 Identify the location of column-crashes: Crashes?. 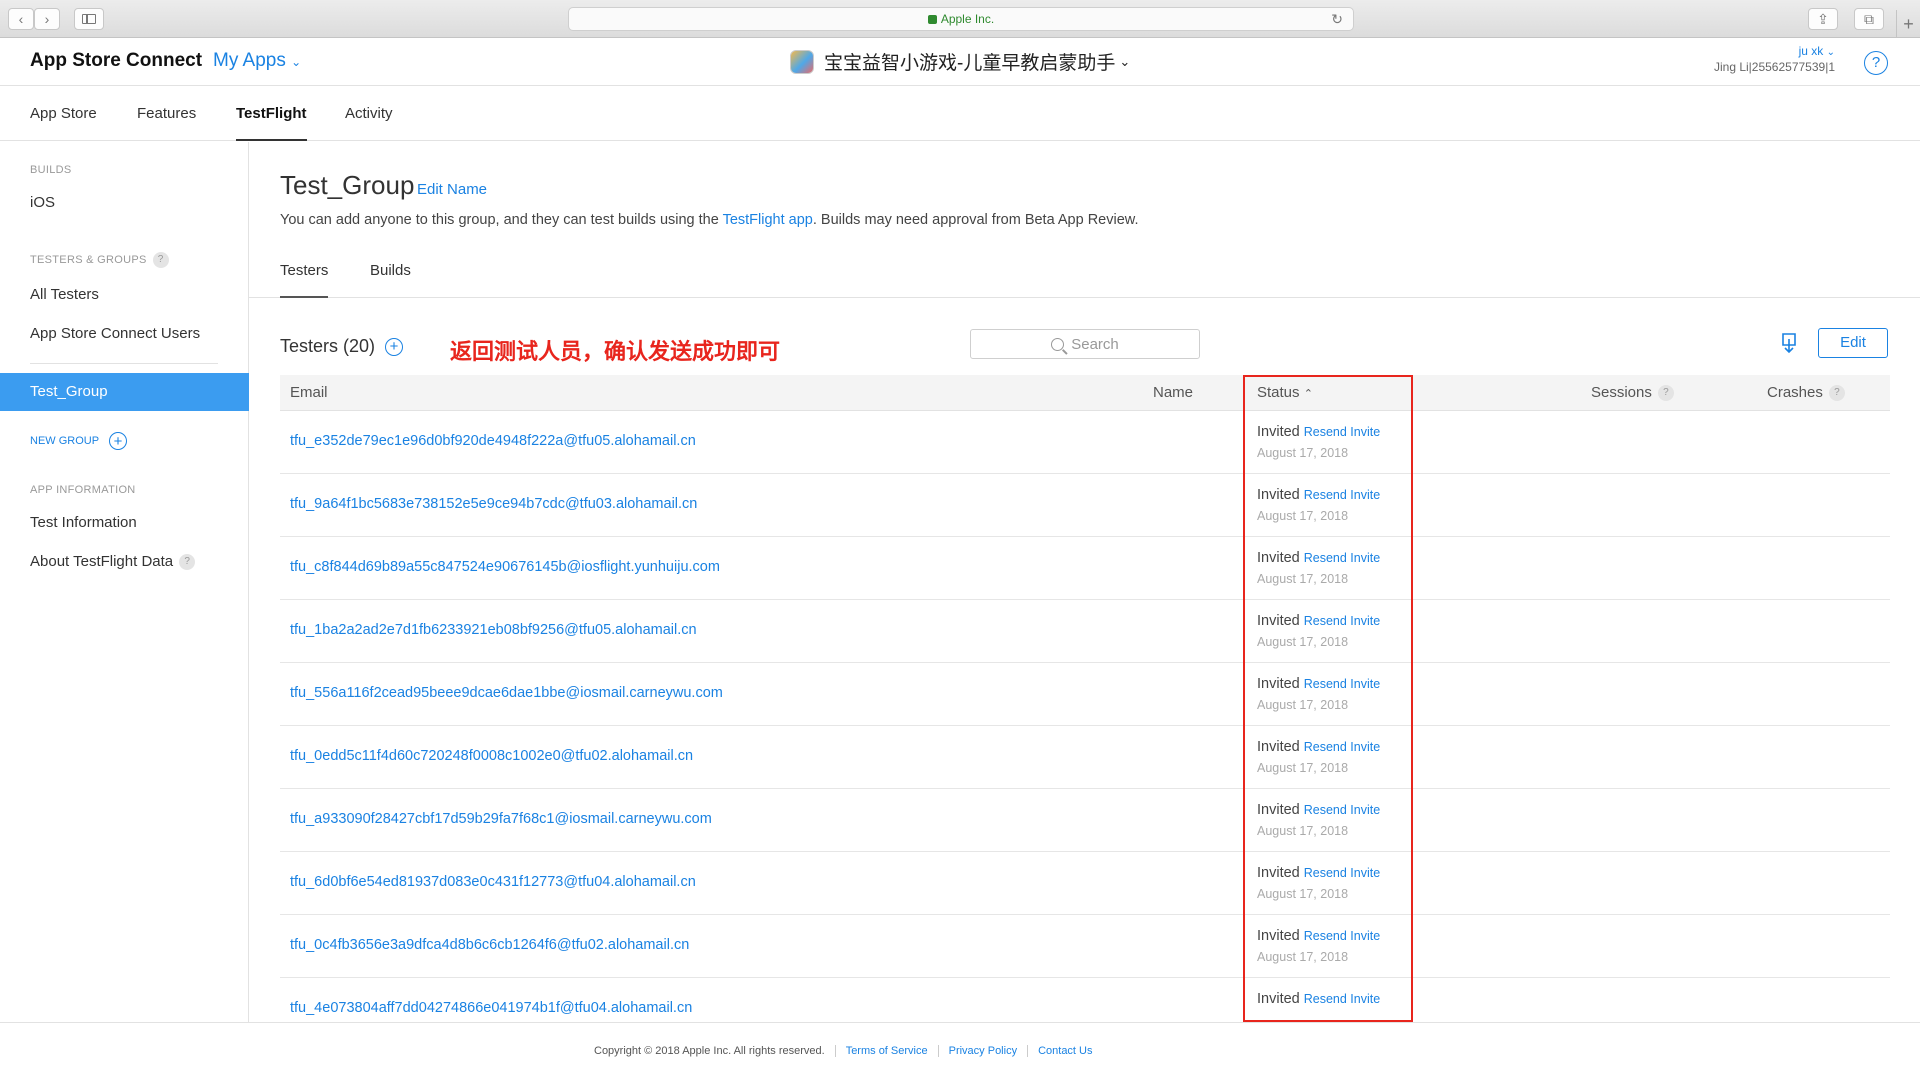
(1806, 393).